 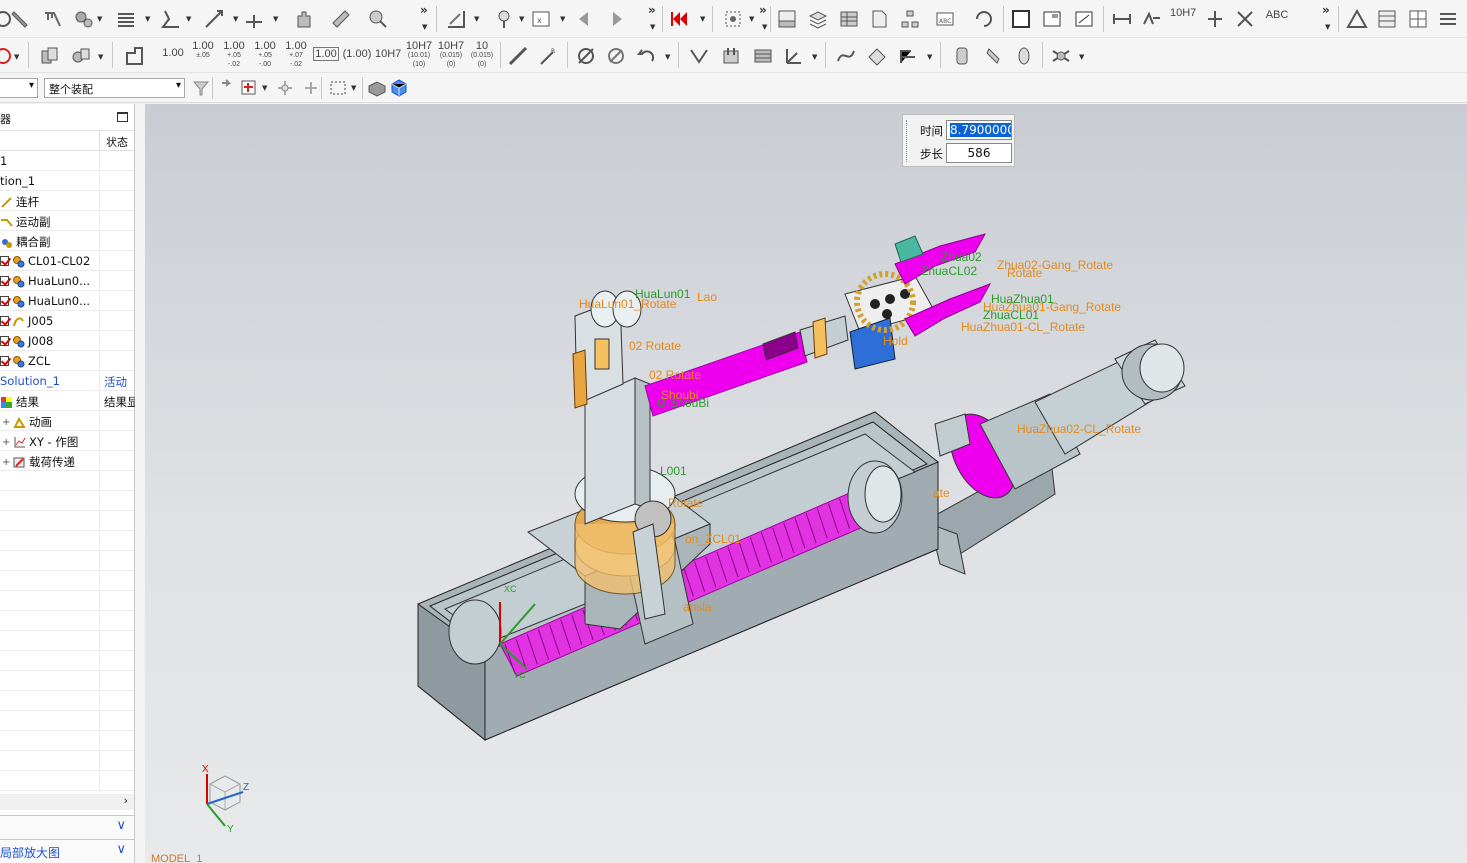 What do you see at coordinates (67, 321) in the screenshot?
I see `tree-node: J005` at bounding box center [67, 321].